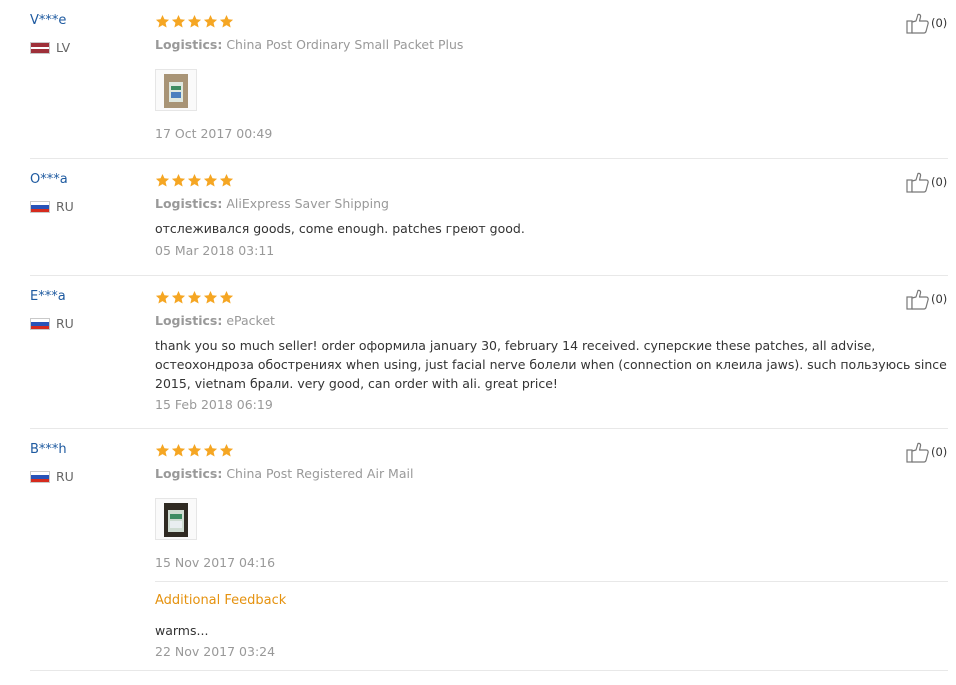 The width and height of the screenshot is (956, 685). Describe the element at coordinates (49, 179) in the screenshot. I see `buyer-name: O***a` at that location.